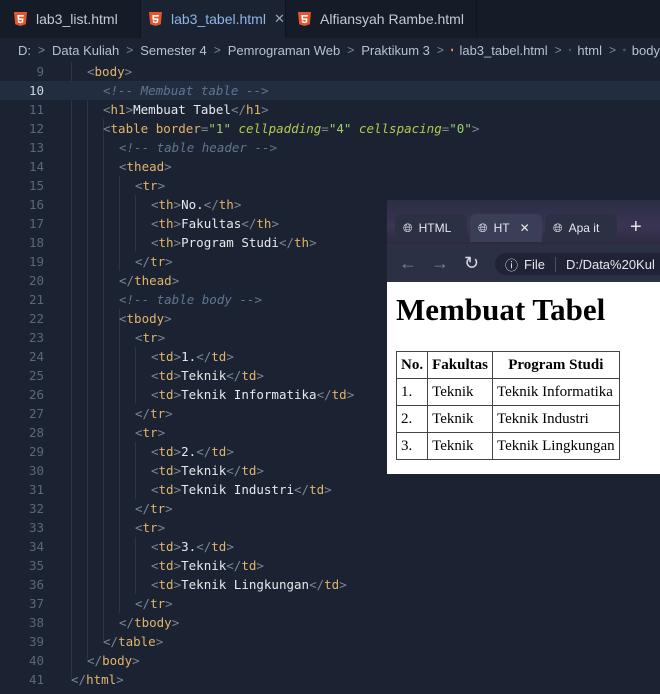 This screenshot has width=660, height=694. Describe the element at coordinates (392, 19) in the screenshot. I see `tab-label: Alfiansyah Rambe.html` at that location.